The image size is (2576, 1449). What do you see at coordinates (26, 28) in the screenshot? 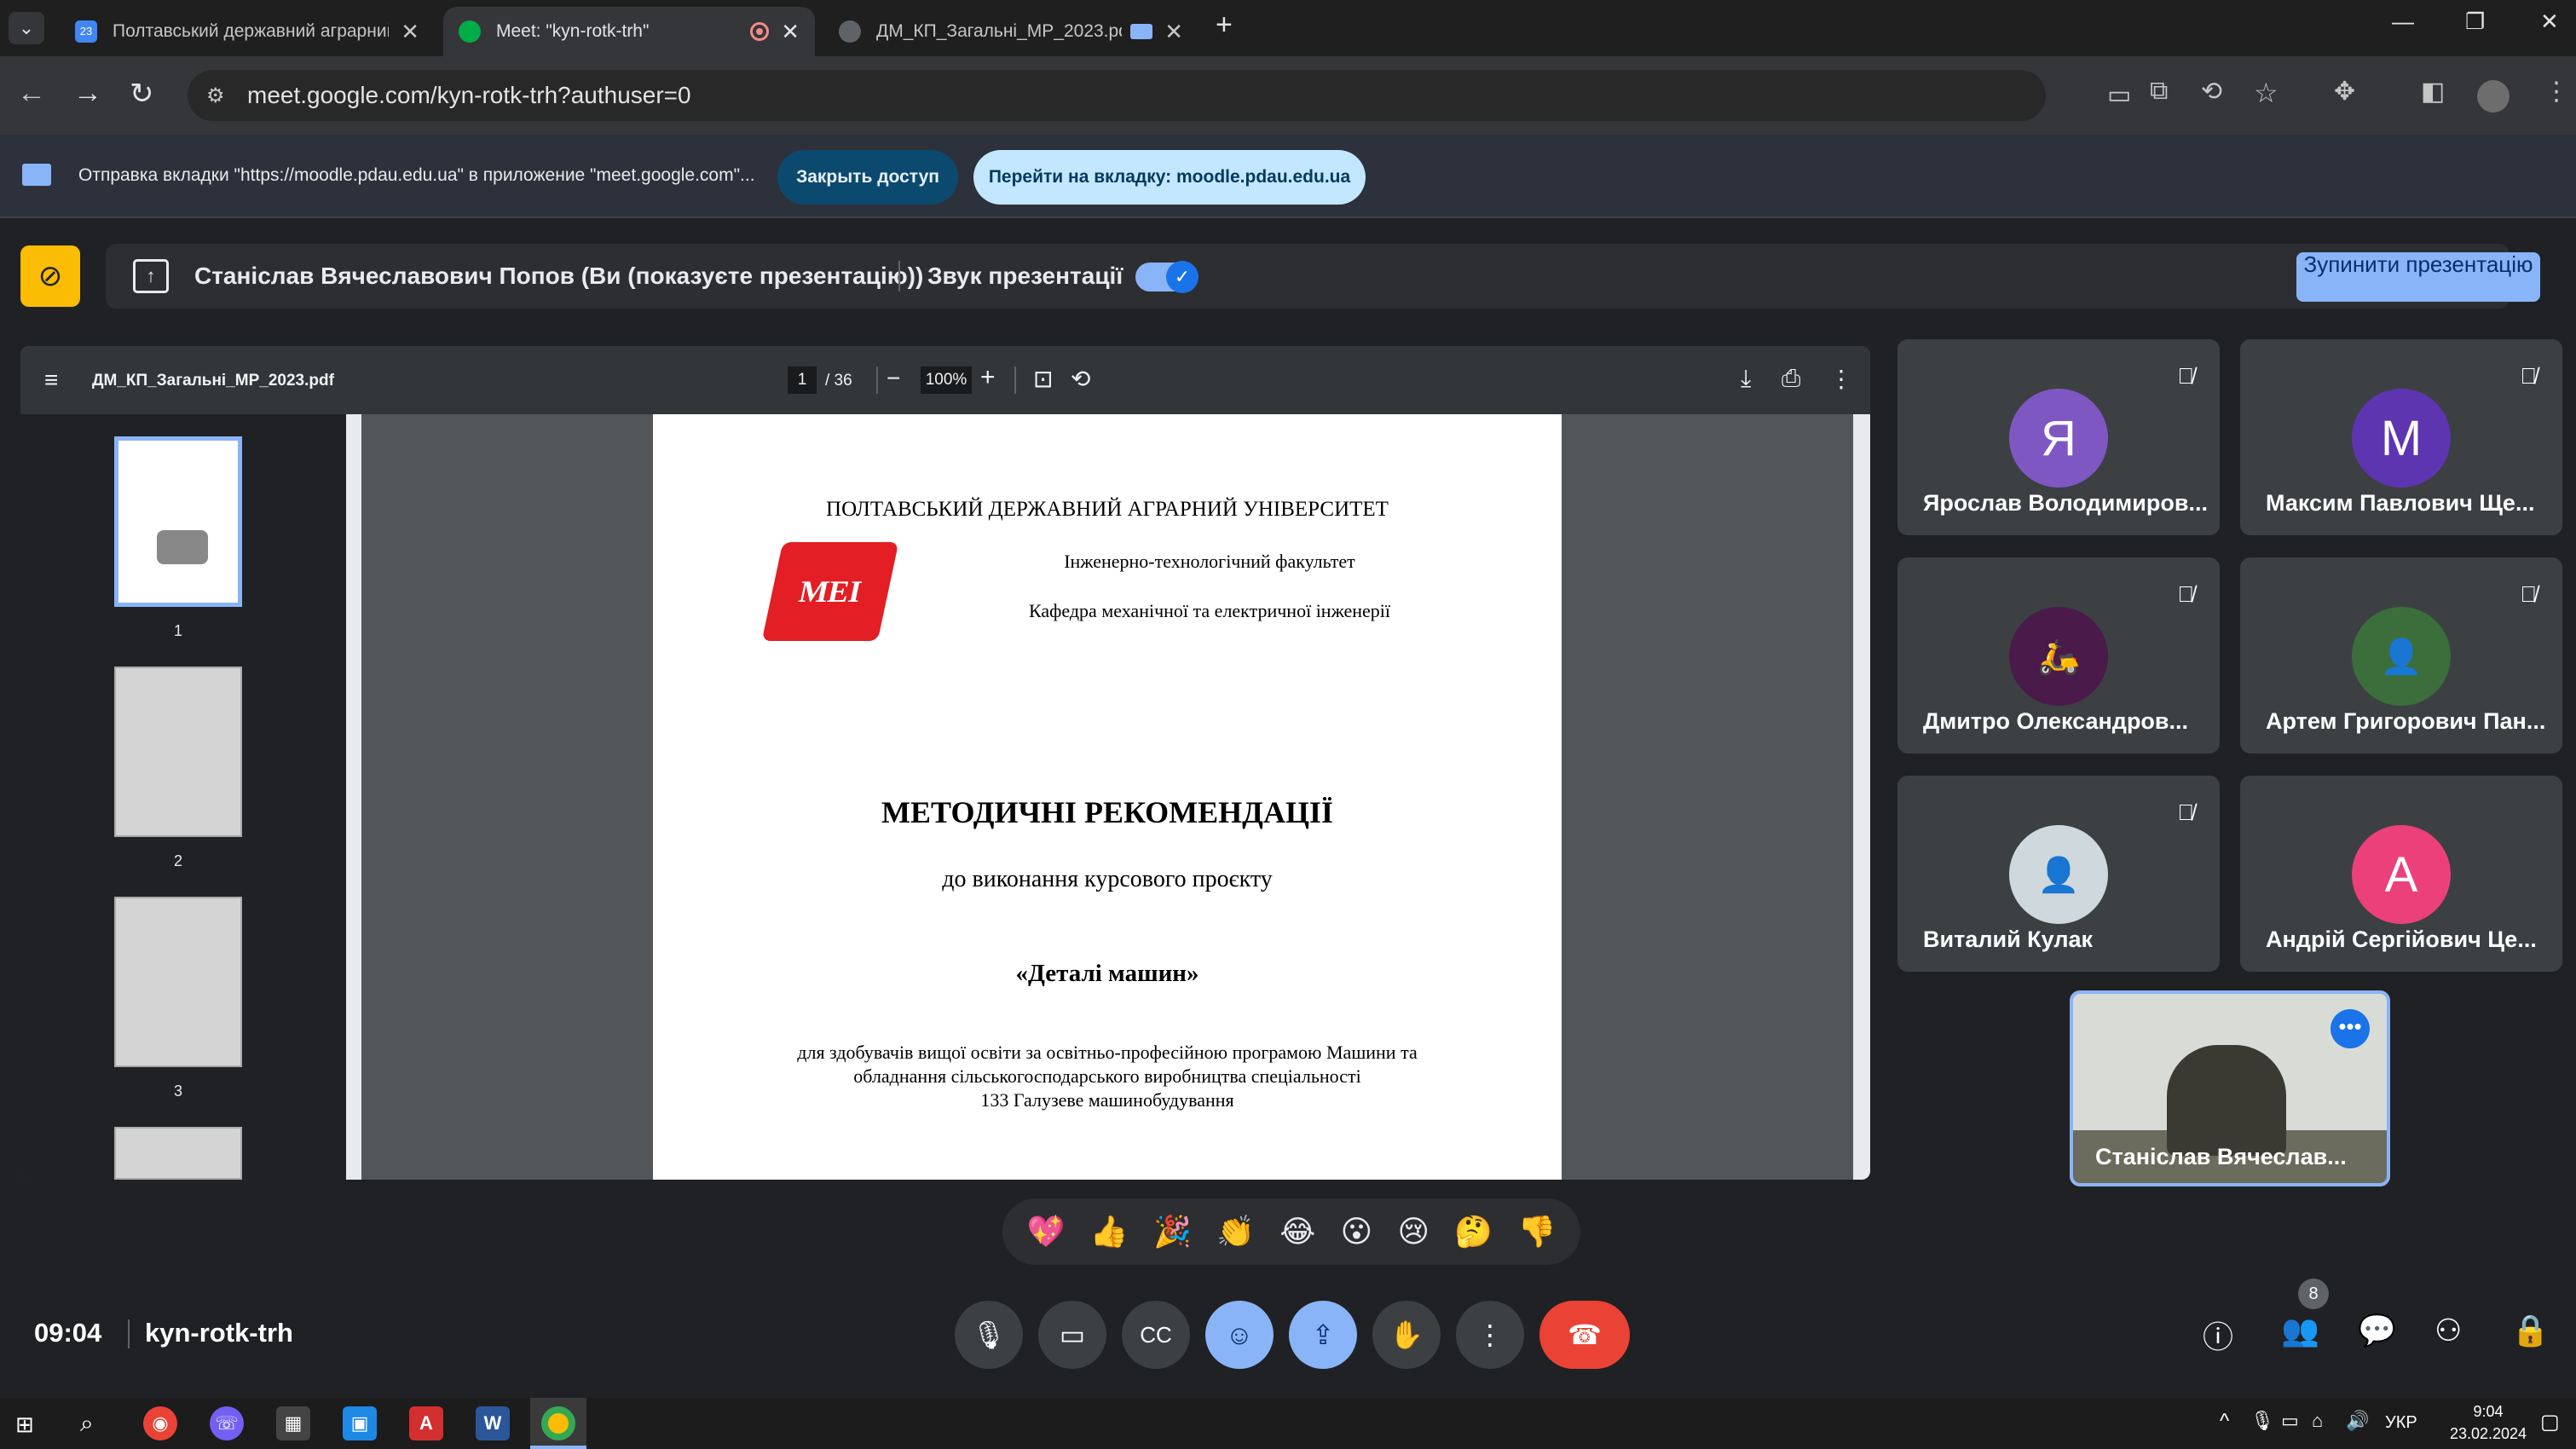
I see `tab-search-button: ⌄` at bounding box center [26, 28].